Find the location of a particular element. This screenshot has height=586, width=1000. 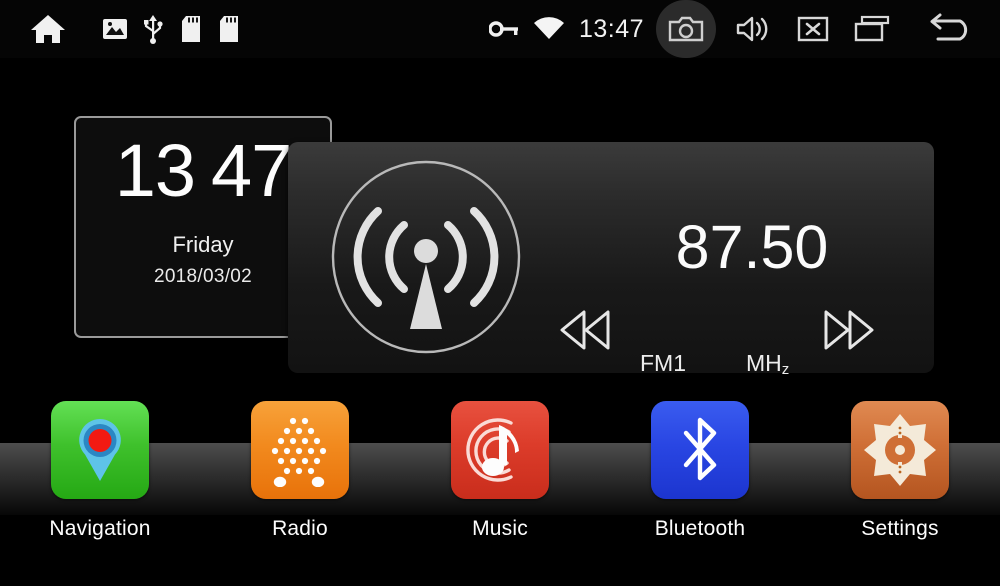

radio-frequency-value: 87.50 is located at coordinates (752, 247).